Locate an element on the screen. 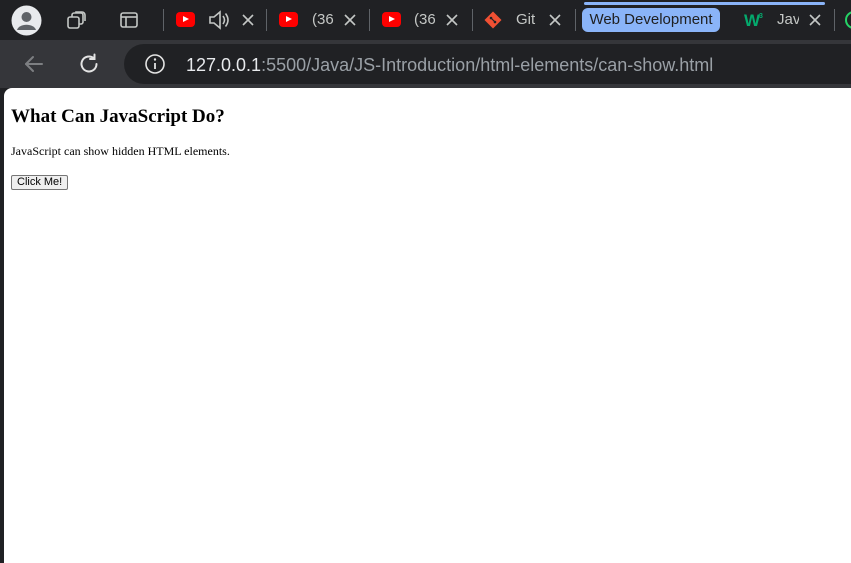  tab-w3schools: W 3 Jav is located at coordinates (785, 20).